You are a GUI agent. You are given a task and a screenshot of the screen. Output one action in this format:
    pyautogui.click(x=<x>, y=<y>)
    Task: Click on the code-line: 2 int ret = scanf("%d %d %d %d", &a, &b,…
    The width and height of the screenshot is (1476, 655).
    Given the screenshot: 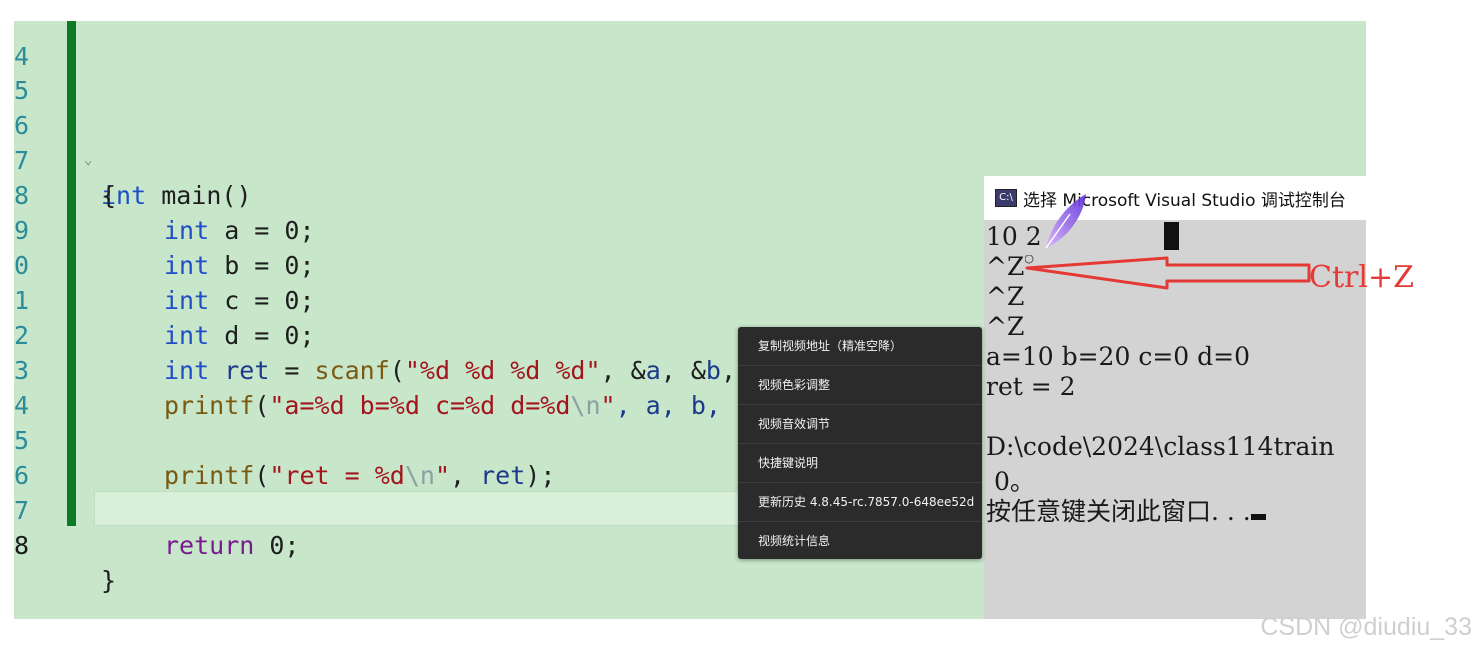 What is the action you would take?
    pyautogui.click(x=443, y=334)
    